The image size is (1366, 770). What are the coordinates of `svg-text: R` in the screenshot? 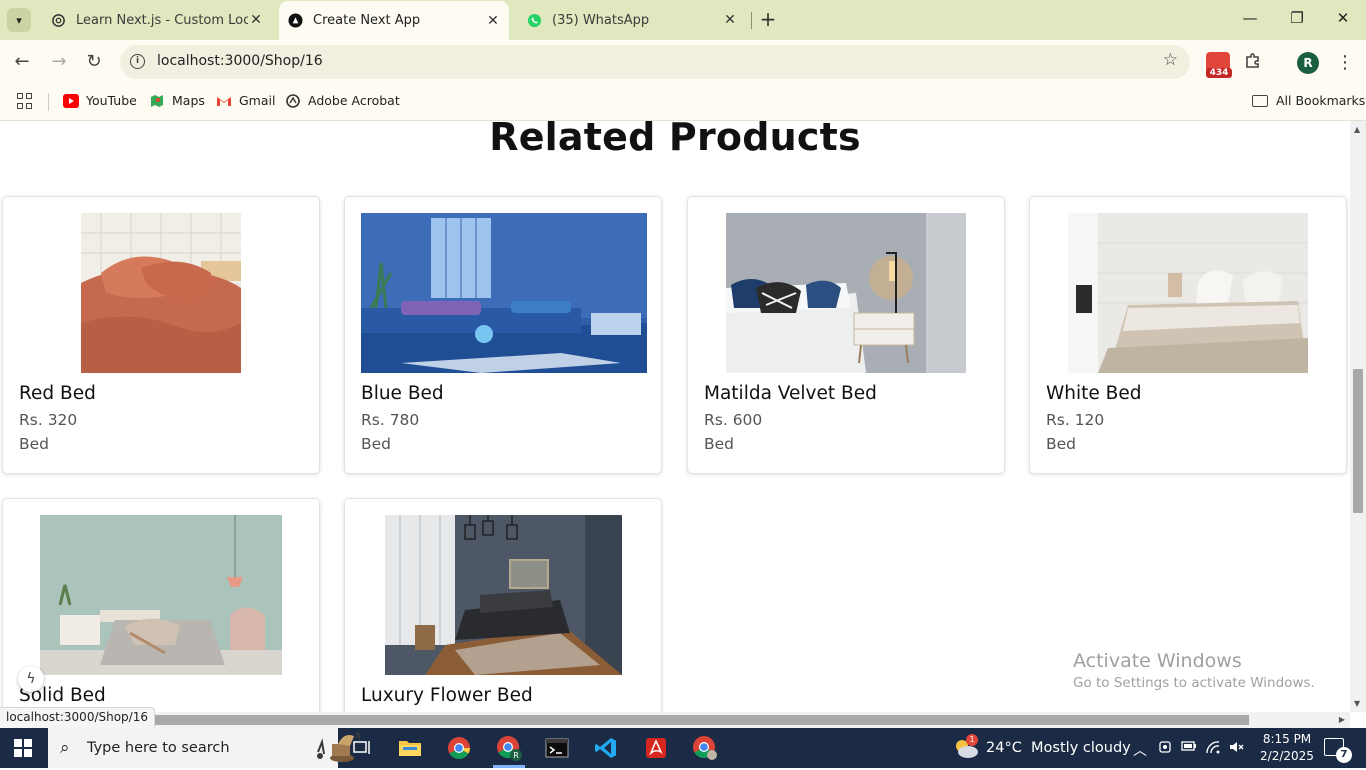 It's located at (516, 755).